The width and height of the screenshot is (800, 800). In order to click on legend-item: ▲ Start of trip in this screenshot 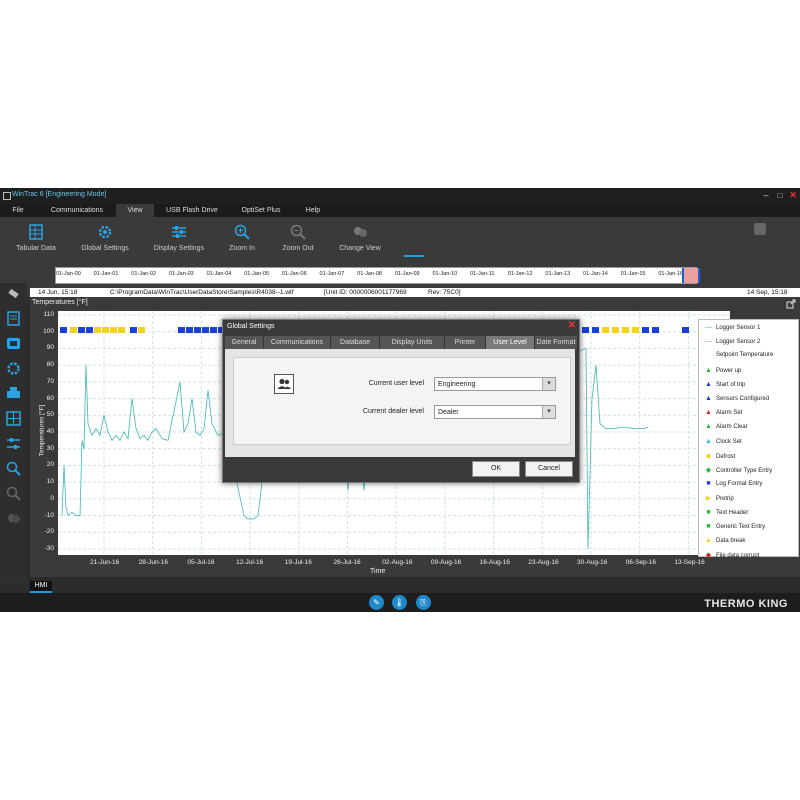, I will do `click(725, 384)`.